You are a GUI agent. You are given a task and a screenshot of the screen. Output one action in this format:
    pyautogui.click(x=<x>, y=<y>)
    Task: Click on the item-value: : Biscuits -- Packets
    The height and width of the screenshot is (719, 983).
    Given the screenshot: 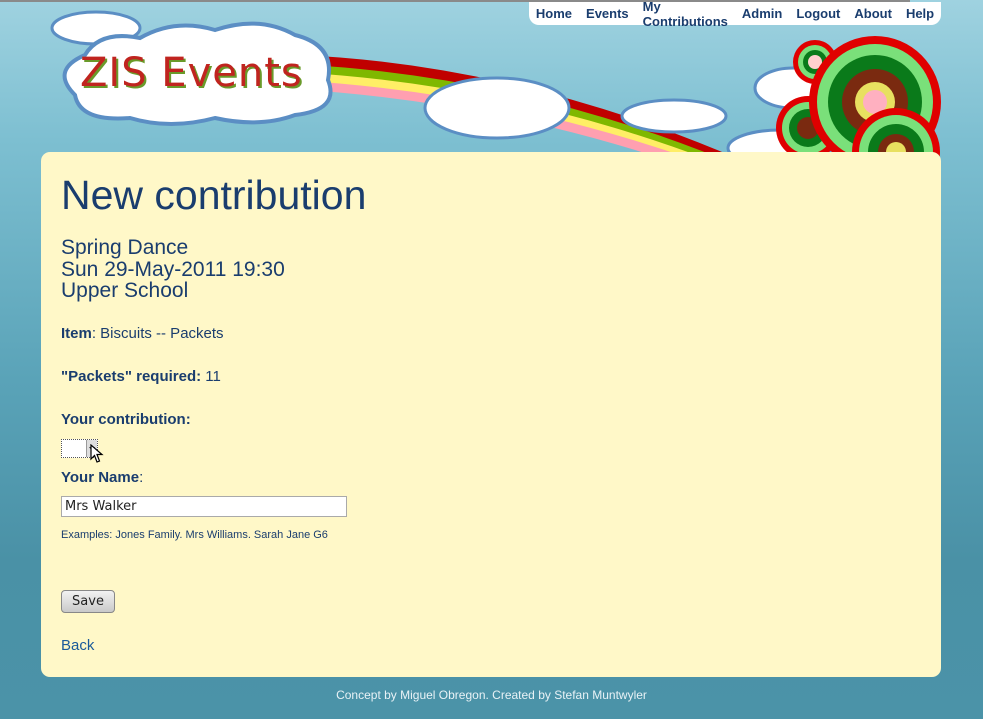 What is the action you would take?
    pyautogui.click(x=157, y=333)
    